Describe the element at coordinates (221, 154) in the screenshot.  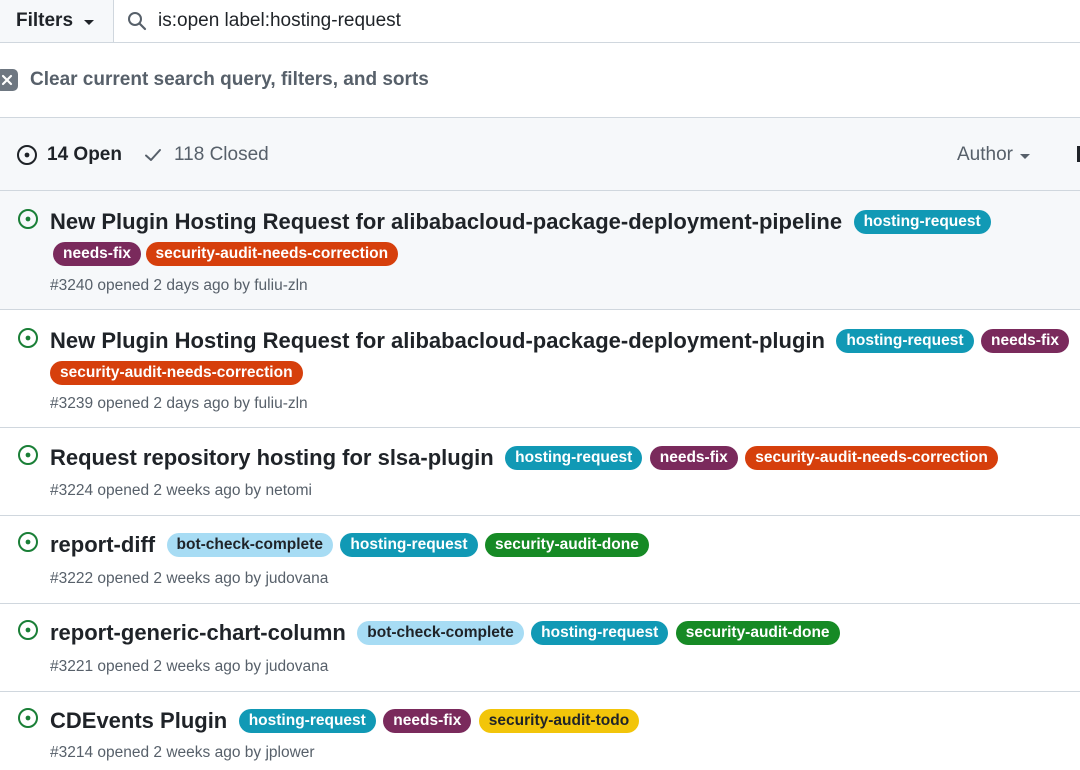
I see `closed-count: 118 Closed` at that location.